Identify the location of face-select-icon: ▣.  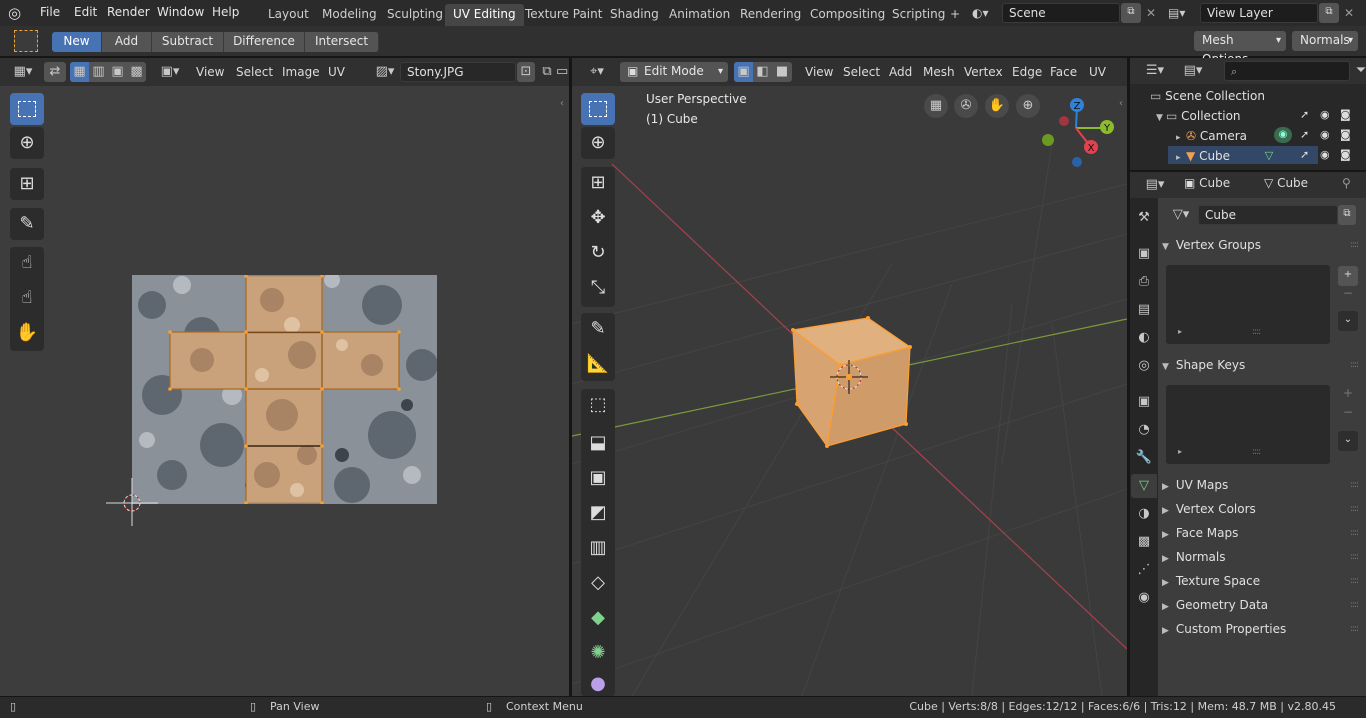
(117, 72).